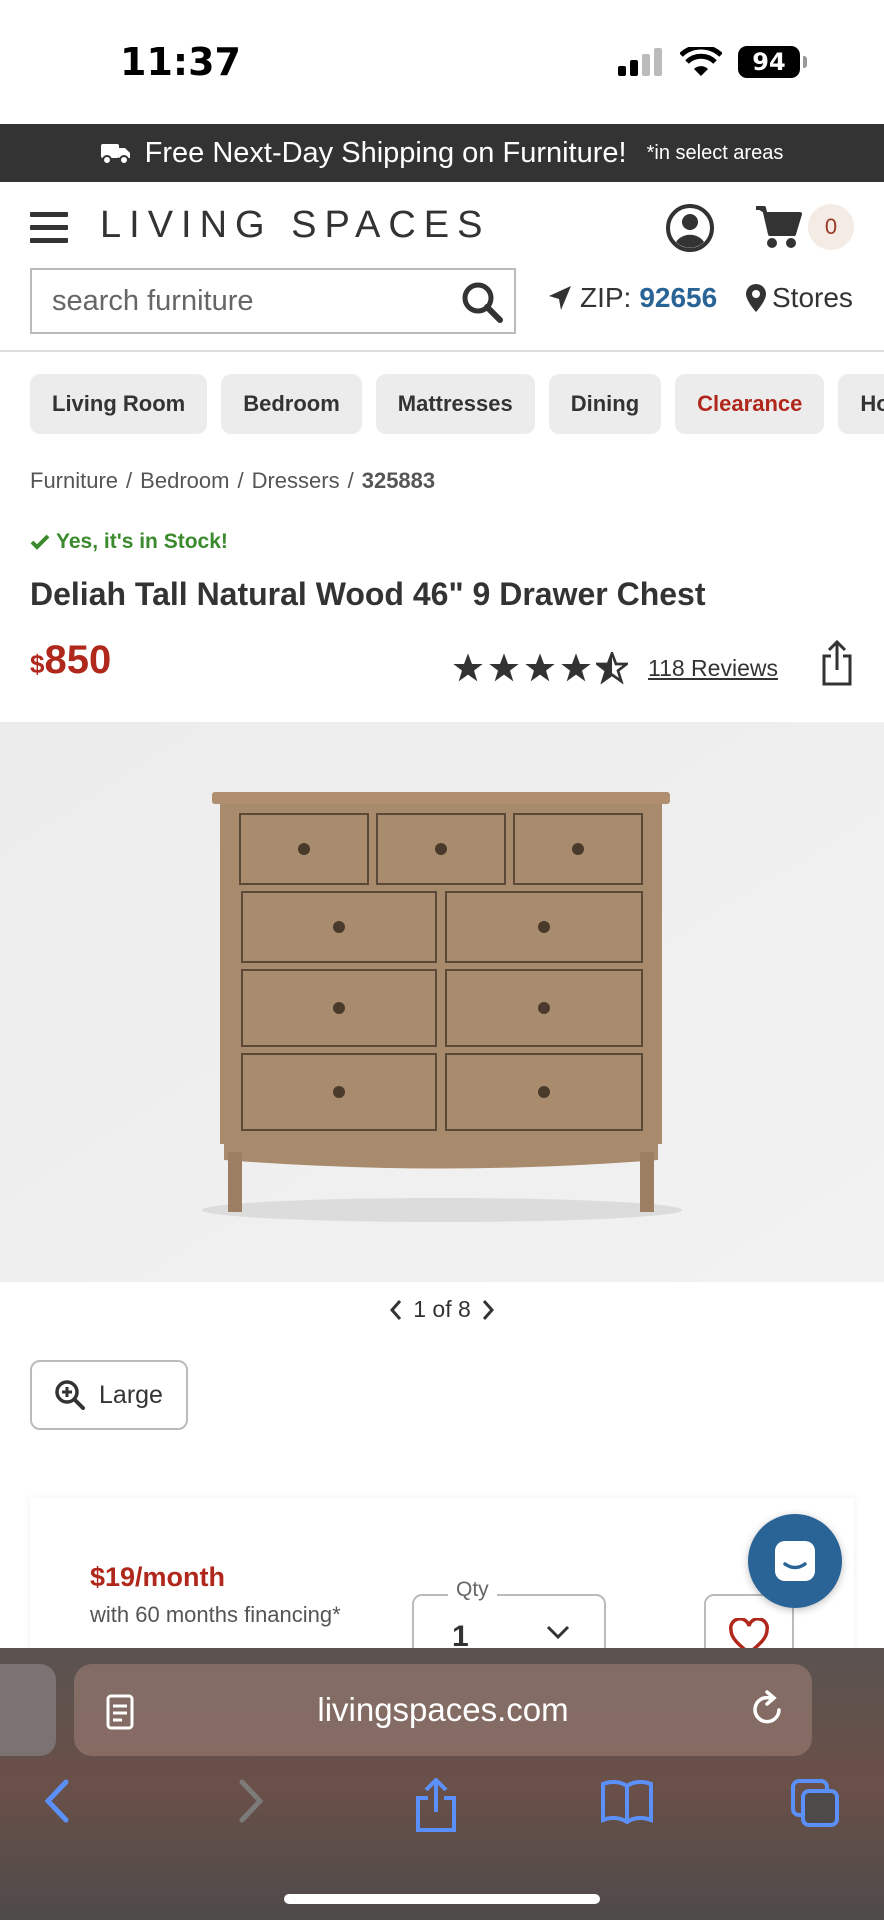  What do you see at coordinates (157, 1577) in the screenshot?
I see `financing-price: $19/month` at bounding box center [157, 1577].